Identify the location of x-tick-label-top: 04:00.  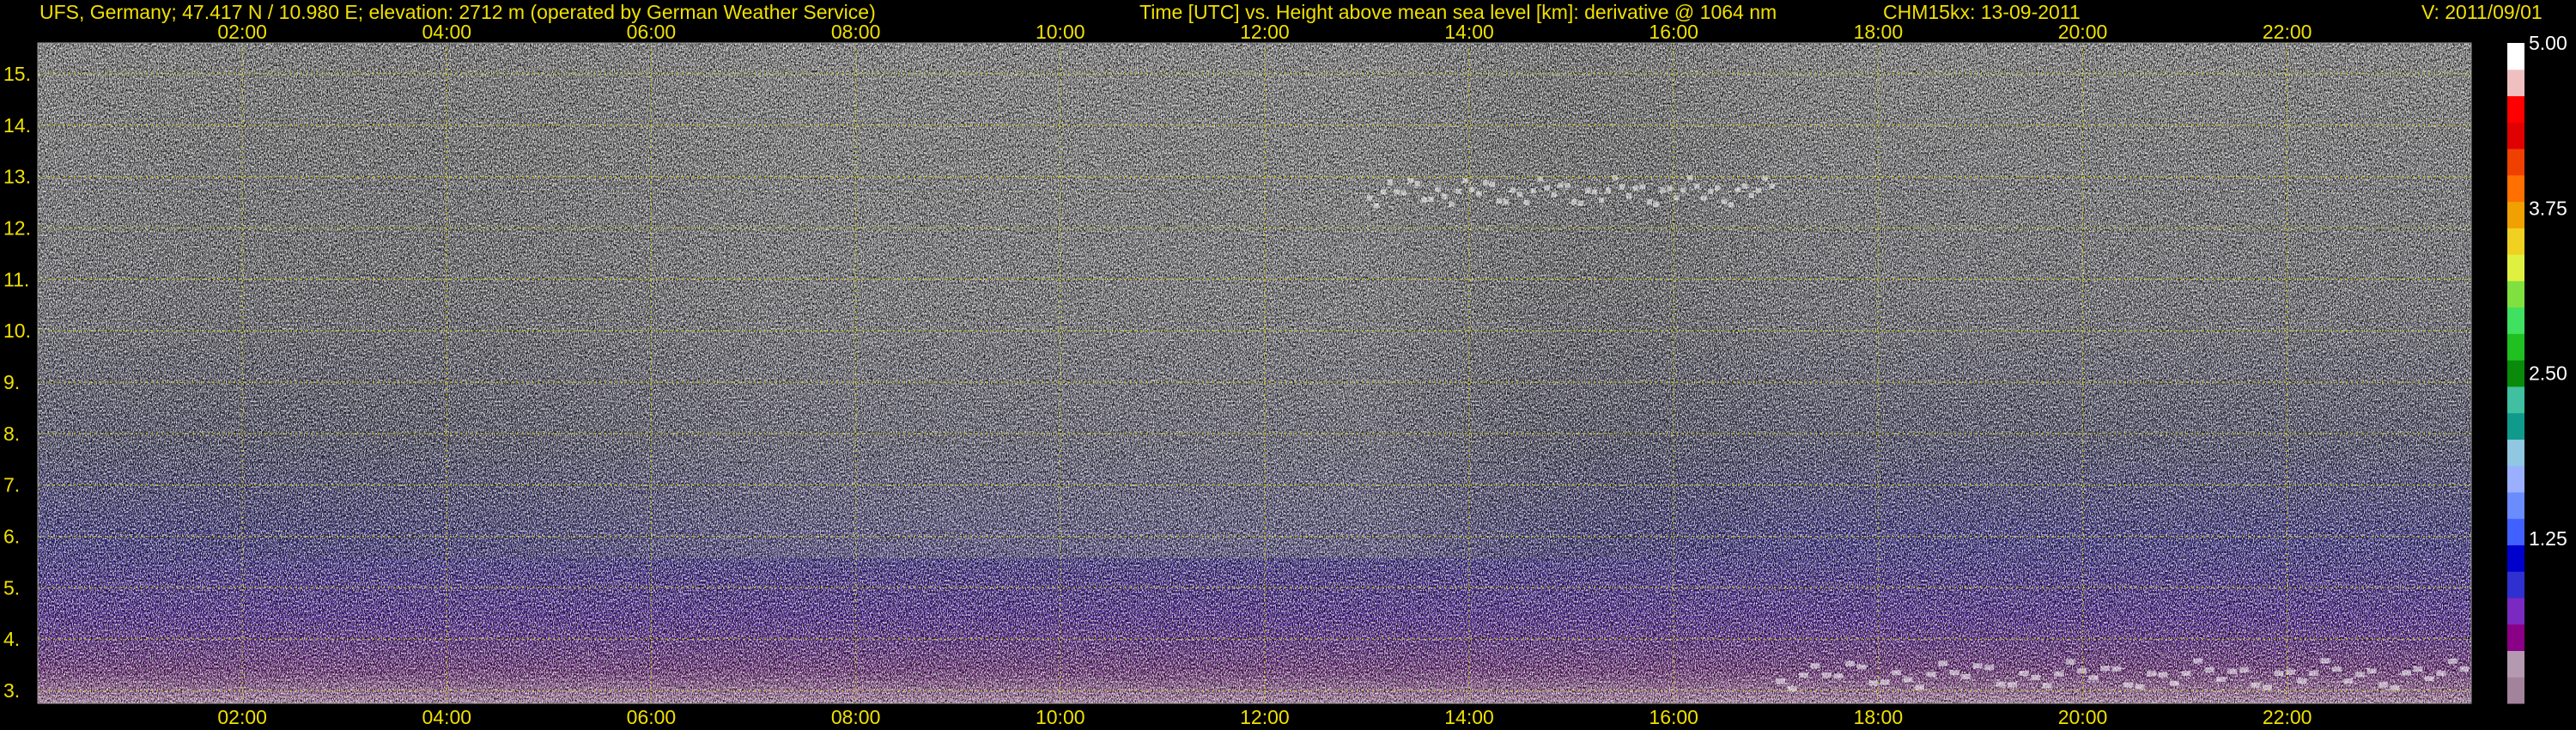
(447, 32).